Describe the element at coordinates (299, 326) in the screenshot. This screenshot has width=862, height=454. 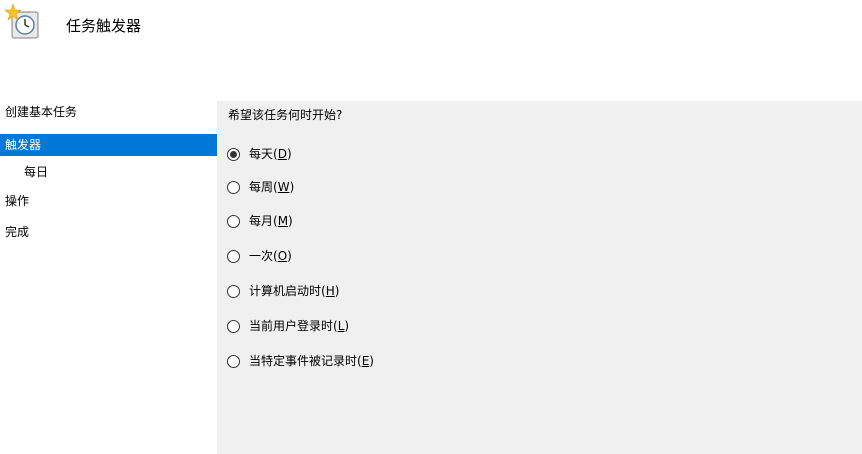
I see `option-user-logon-label: 当前用户登录时(L)` at that location.